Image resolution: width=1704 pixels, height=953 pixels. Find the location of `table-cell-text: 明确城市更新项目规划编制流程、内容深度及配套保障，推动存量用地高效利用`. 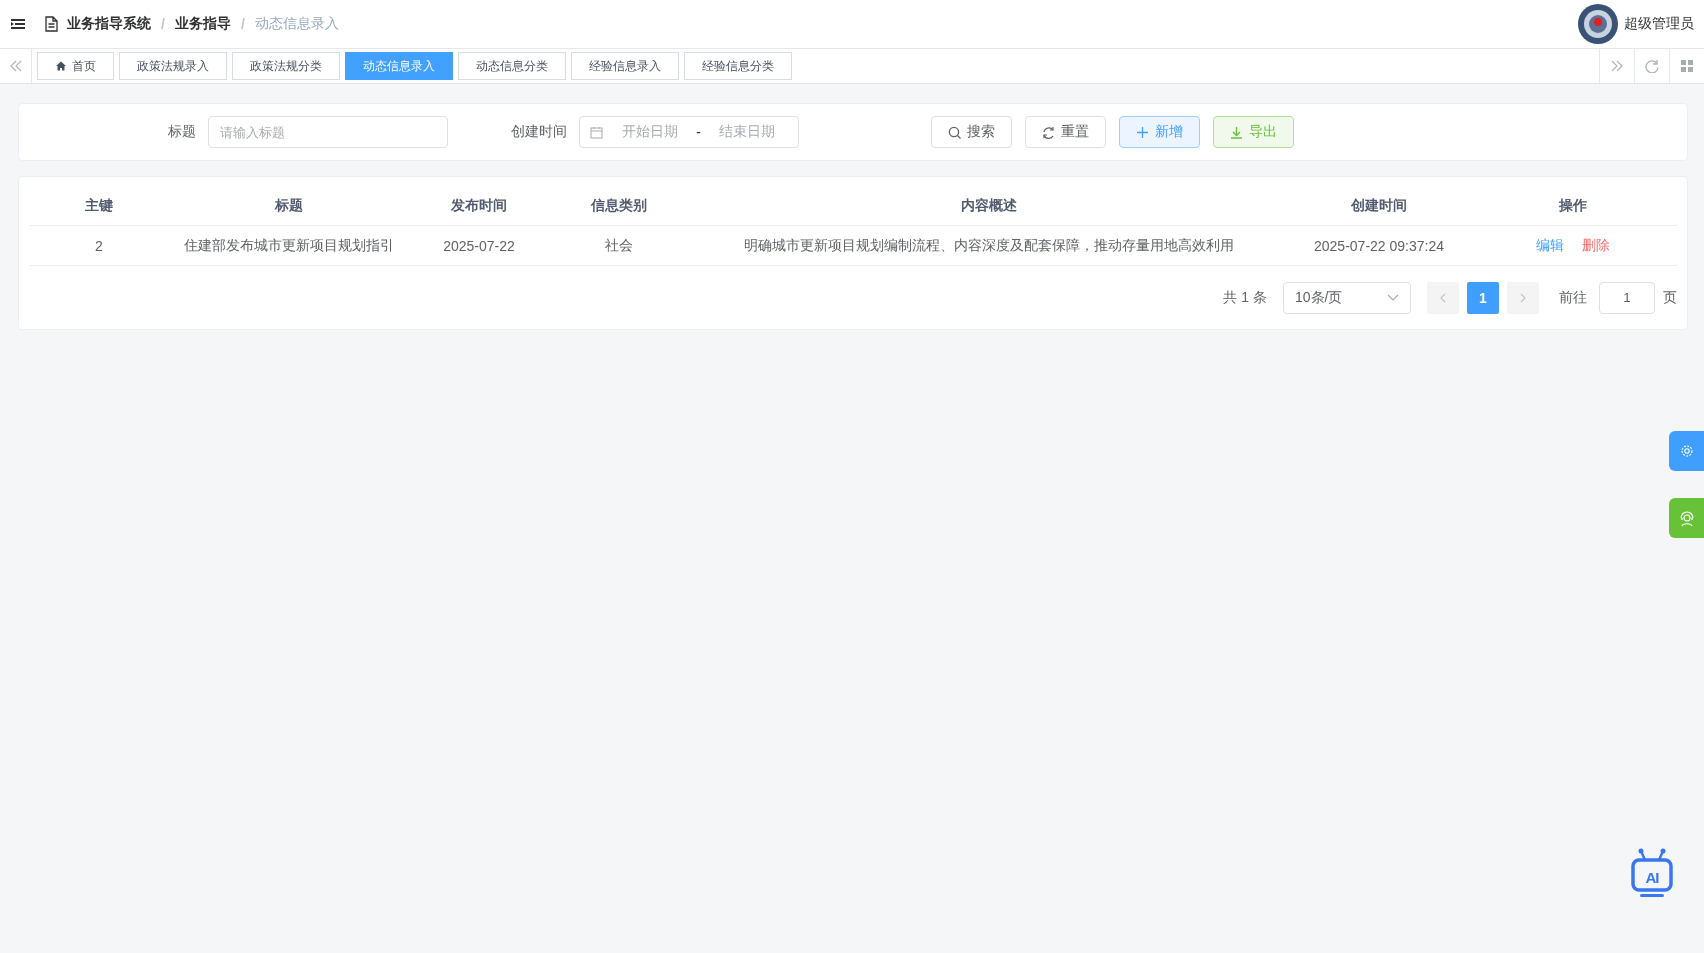

table-cell-text: 明确城市更新项目规划编制流程、内容深度及配套保障，推动存量用地高效利用 is located at coordinates (989, 245).